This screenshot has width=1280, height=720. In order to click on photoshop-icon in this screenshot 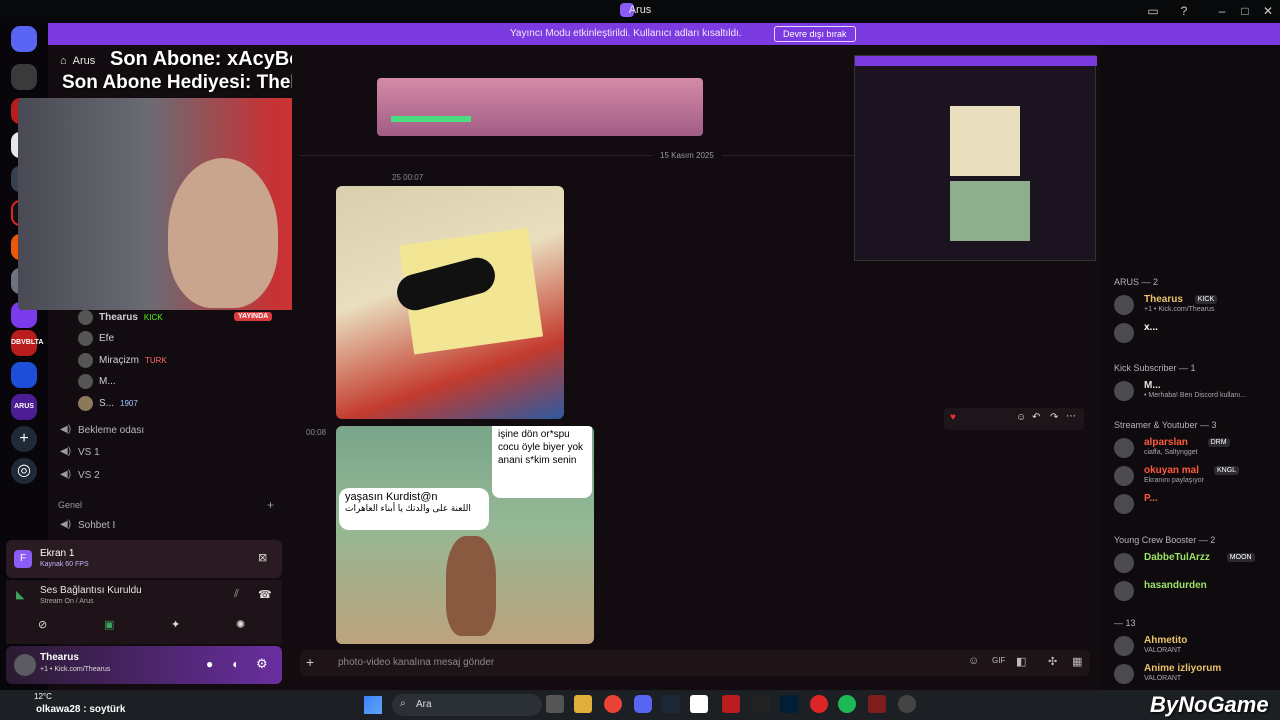, I will do `click(789, 704)`.